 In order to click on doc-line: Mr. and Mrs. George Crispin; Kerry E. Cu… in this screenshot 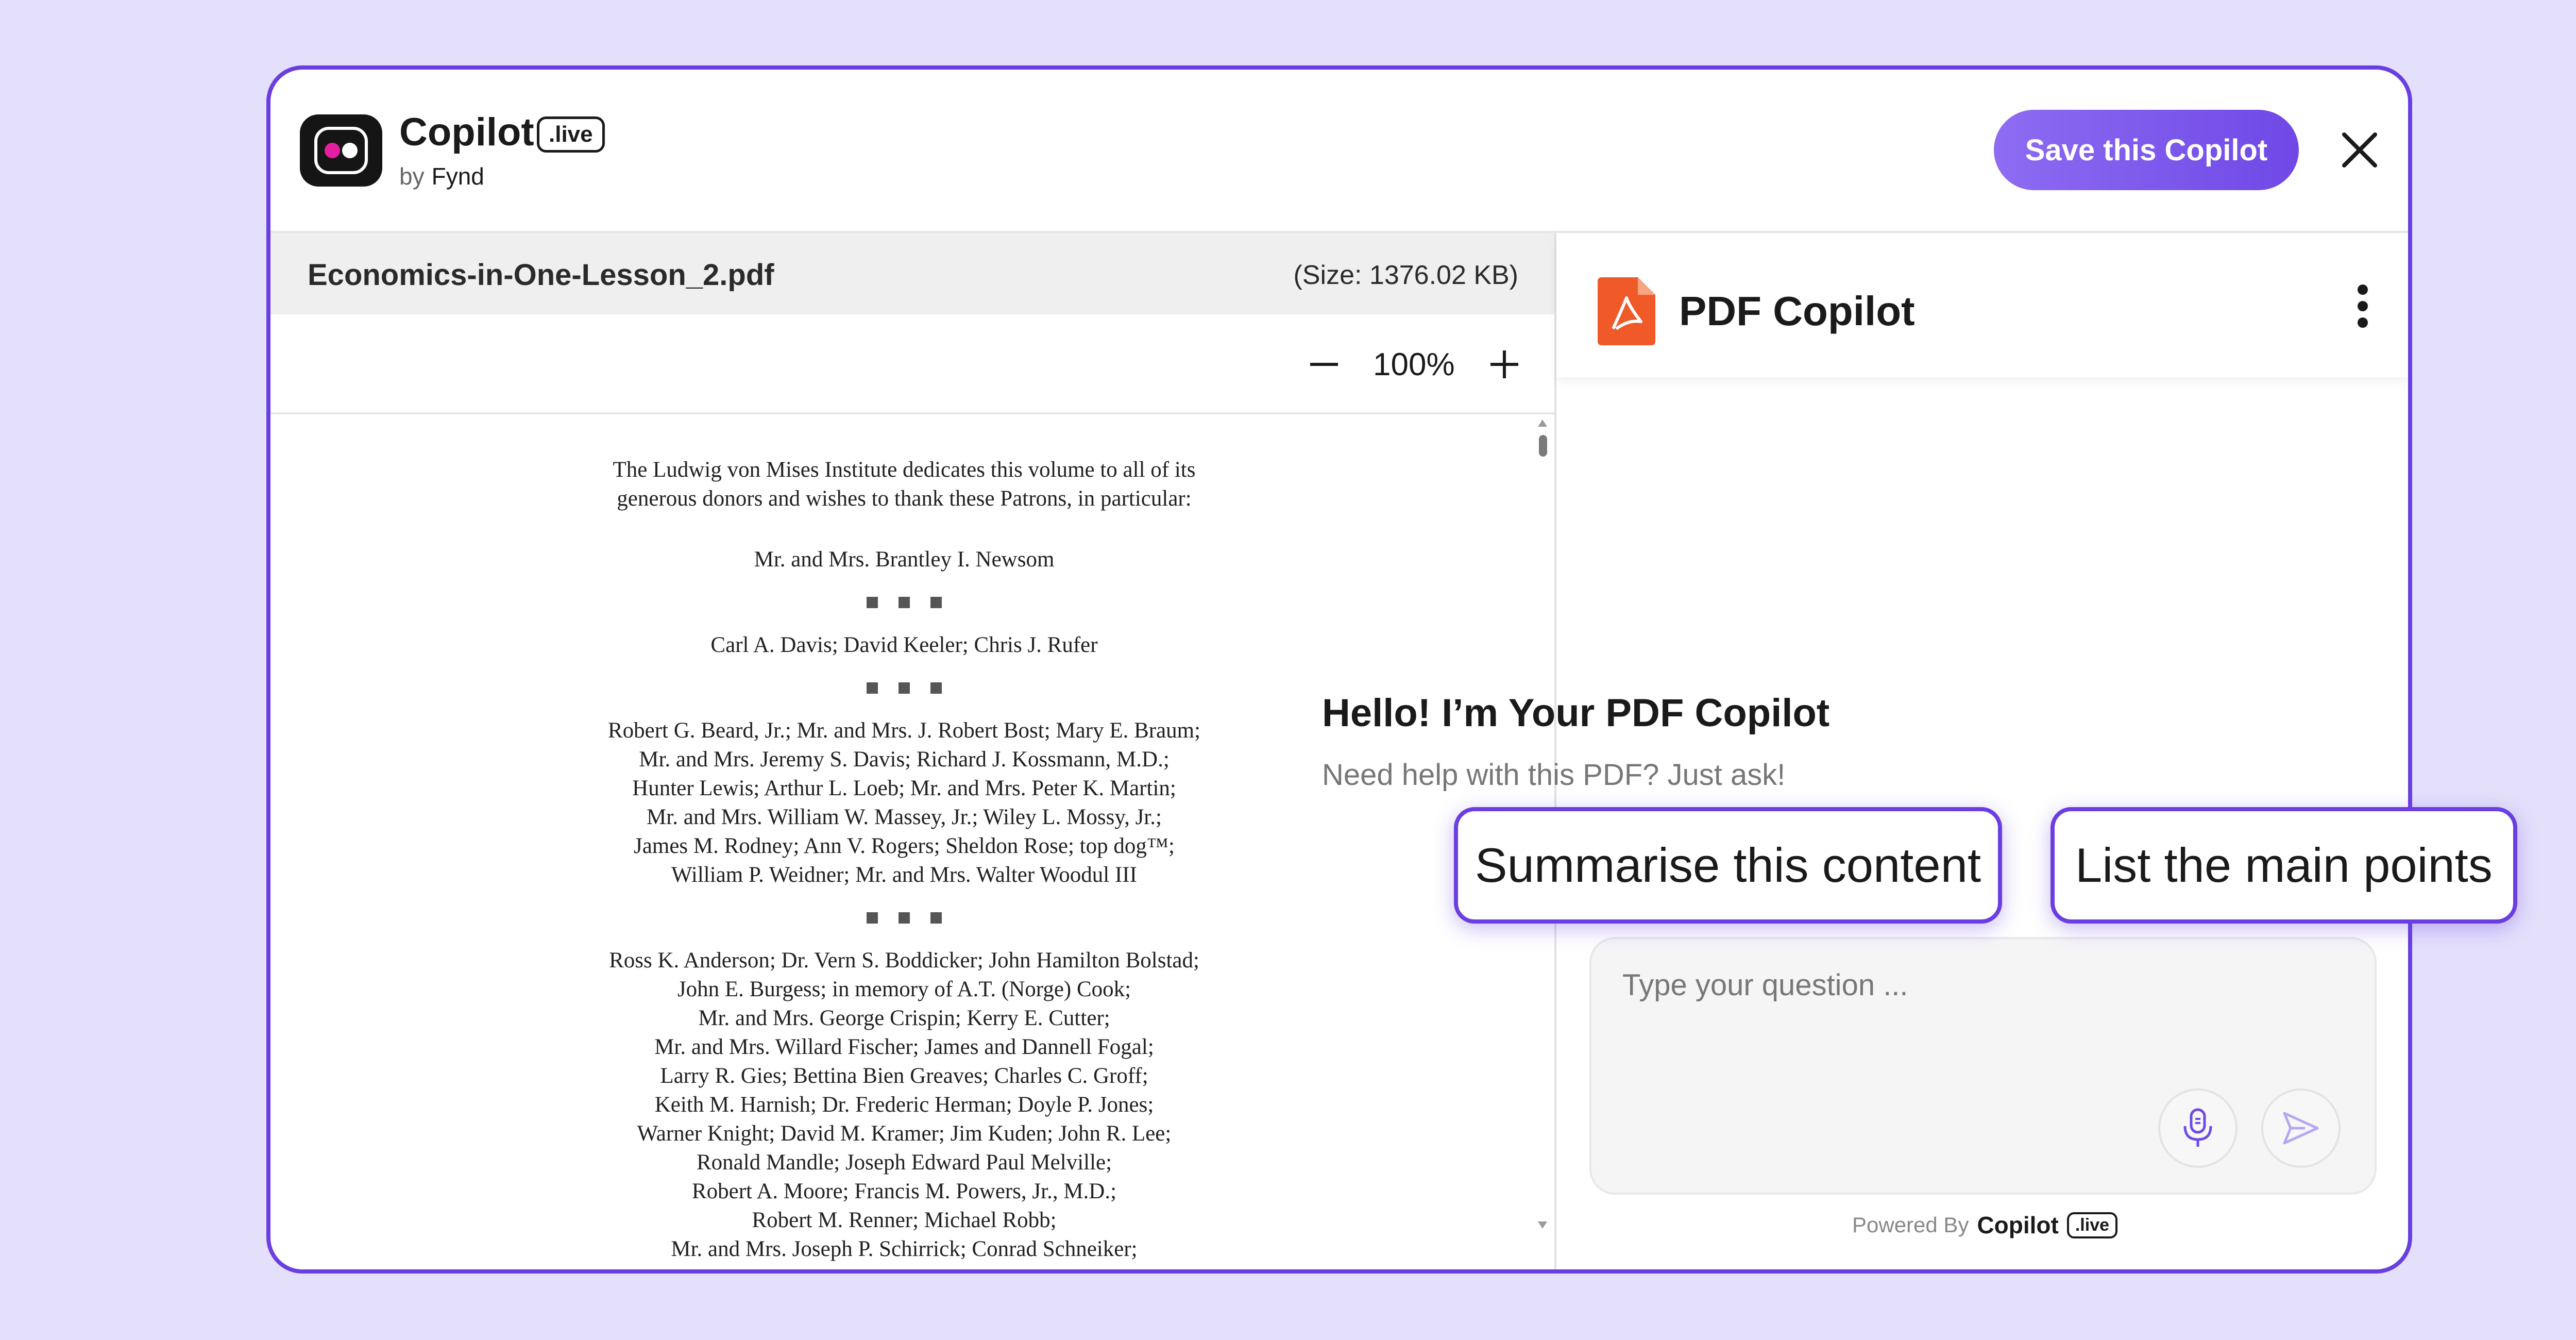, I will do `click(904, 1018)`.